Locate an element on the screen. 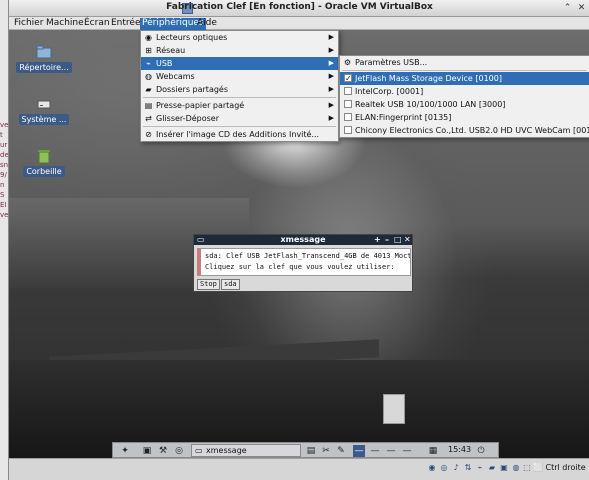 The width and height of the screenshot is (589, 480). host-desktop-strip: ve t ur de sn 9/ n S EI ve is located at coordinates (4, 240).